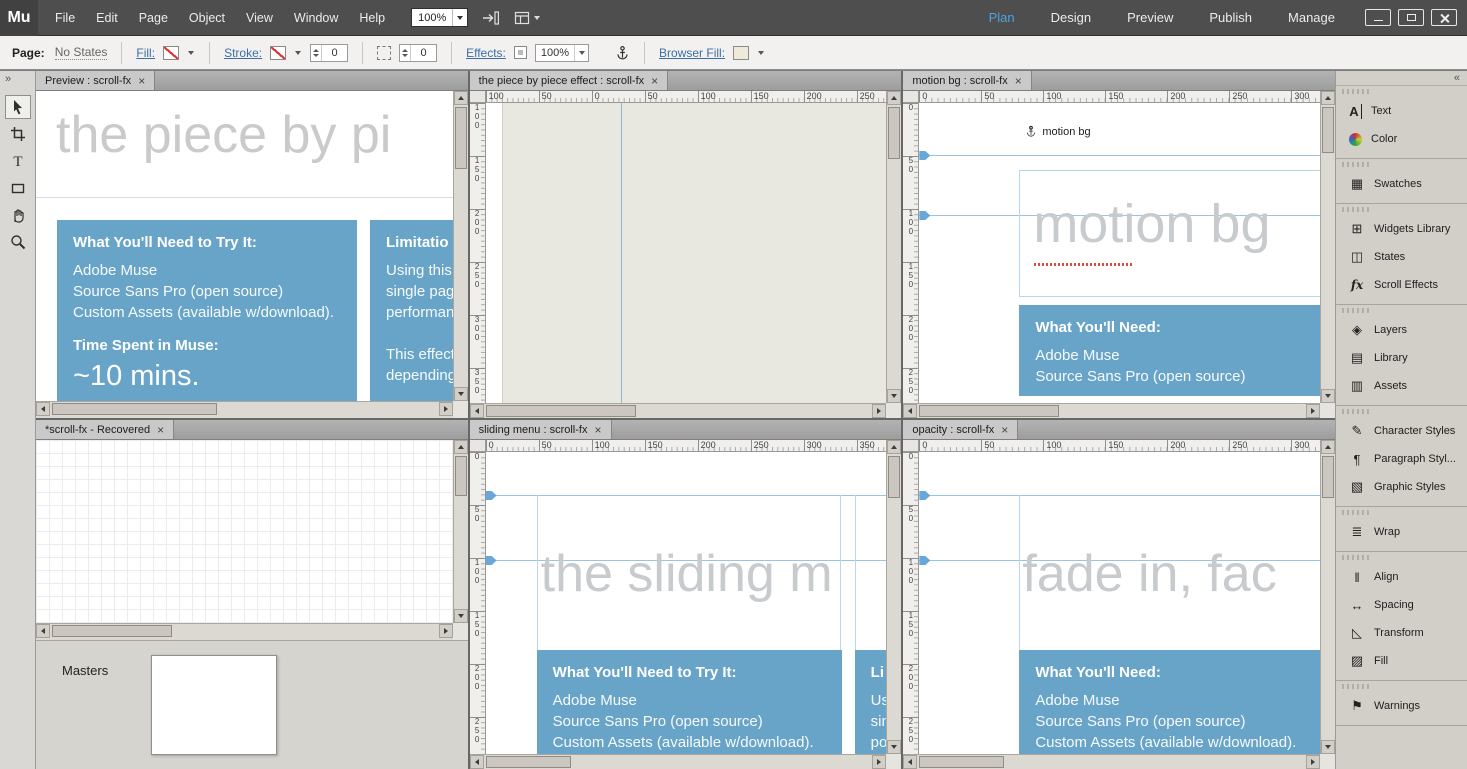 The height and width of the screenshot is (769, 1467). Describe the element at coordinates (440, 17) in the screenshot. I see `zoom-select: 100%` at that location.